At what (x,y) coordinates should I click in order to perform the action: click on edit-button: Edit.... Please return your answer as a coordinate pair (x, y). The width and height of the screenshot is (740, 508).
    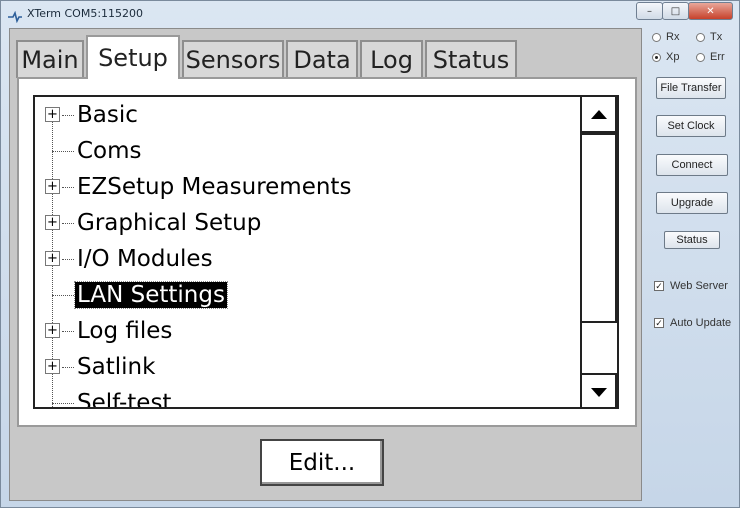
    Looking at the image, I should click on (322, 462).